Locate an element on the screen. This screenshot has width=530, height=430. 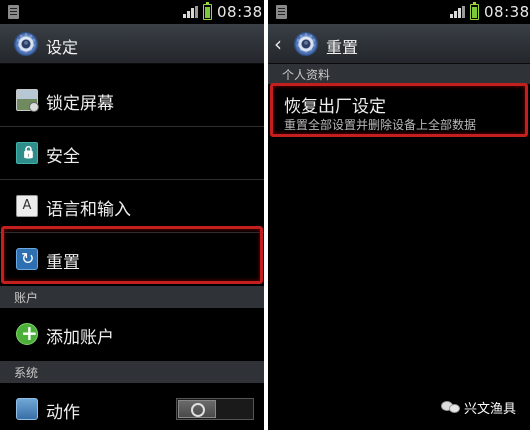
section-title: 账户 is located at coordinates (26, 298).